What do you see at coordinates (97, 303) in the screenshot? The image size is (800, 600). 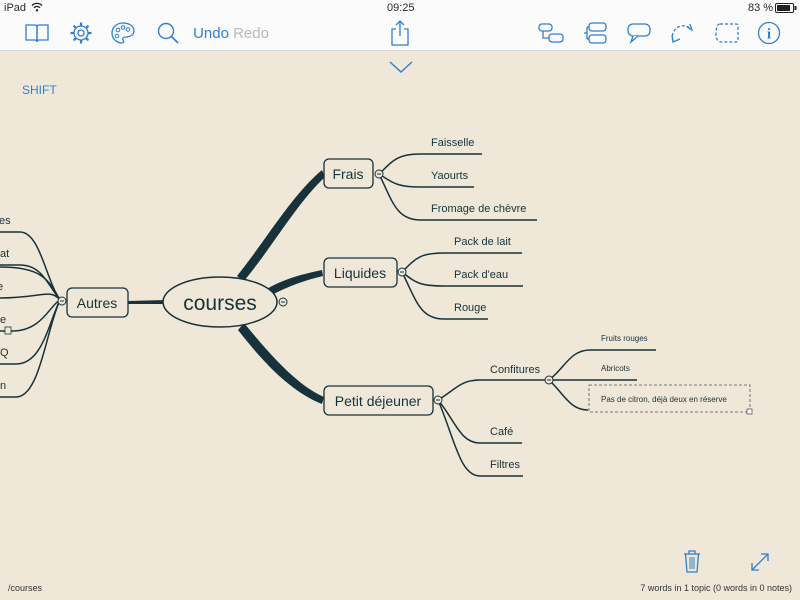 I see `topic-autres-label: Autres` at bounding box center [97, 303].